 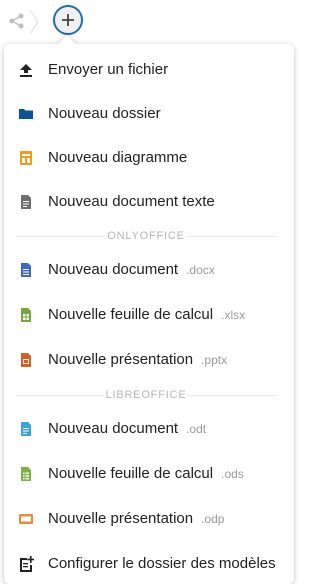 I want to click on add-new-button, so click(x=68, y=20).